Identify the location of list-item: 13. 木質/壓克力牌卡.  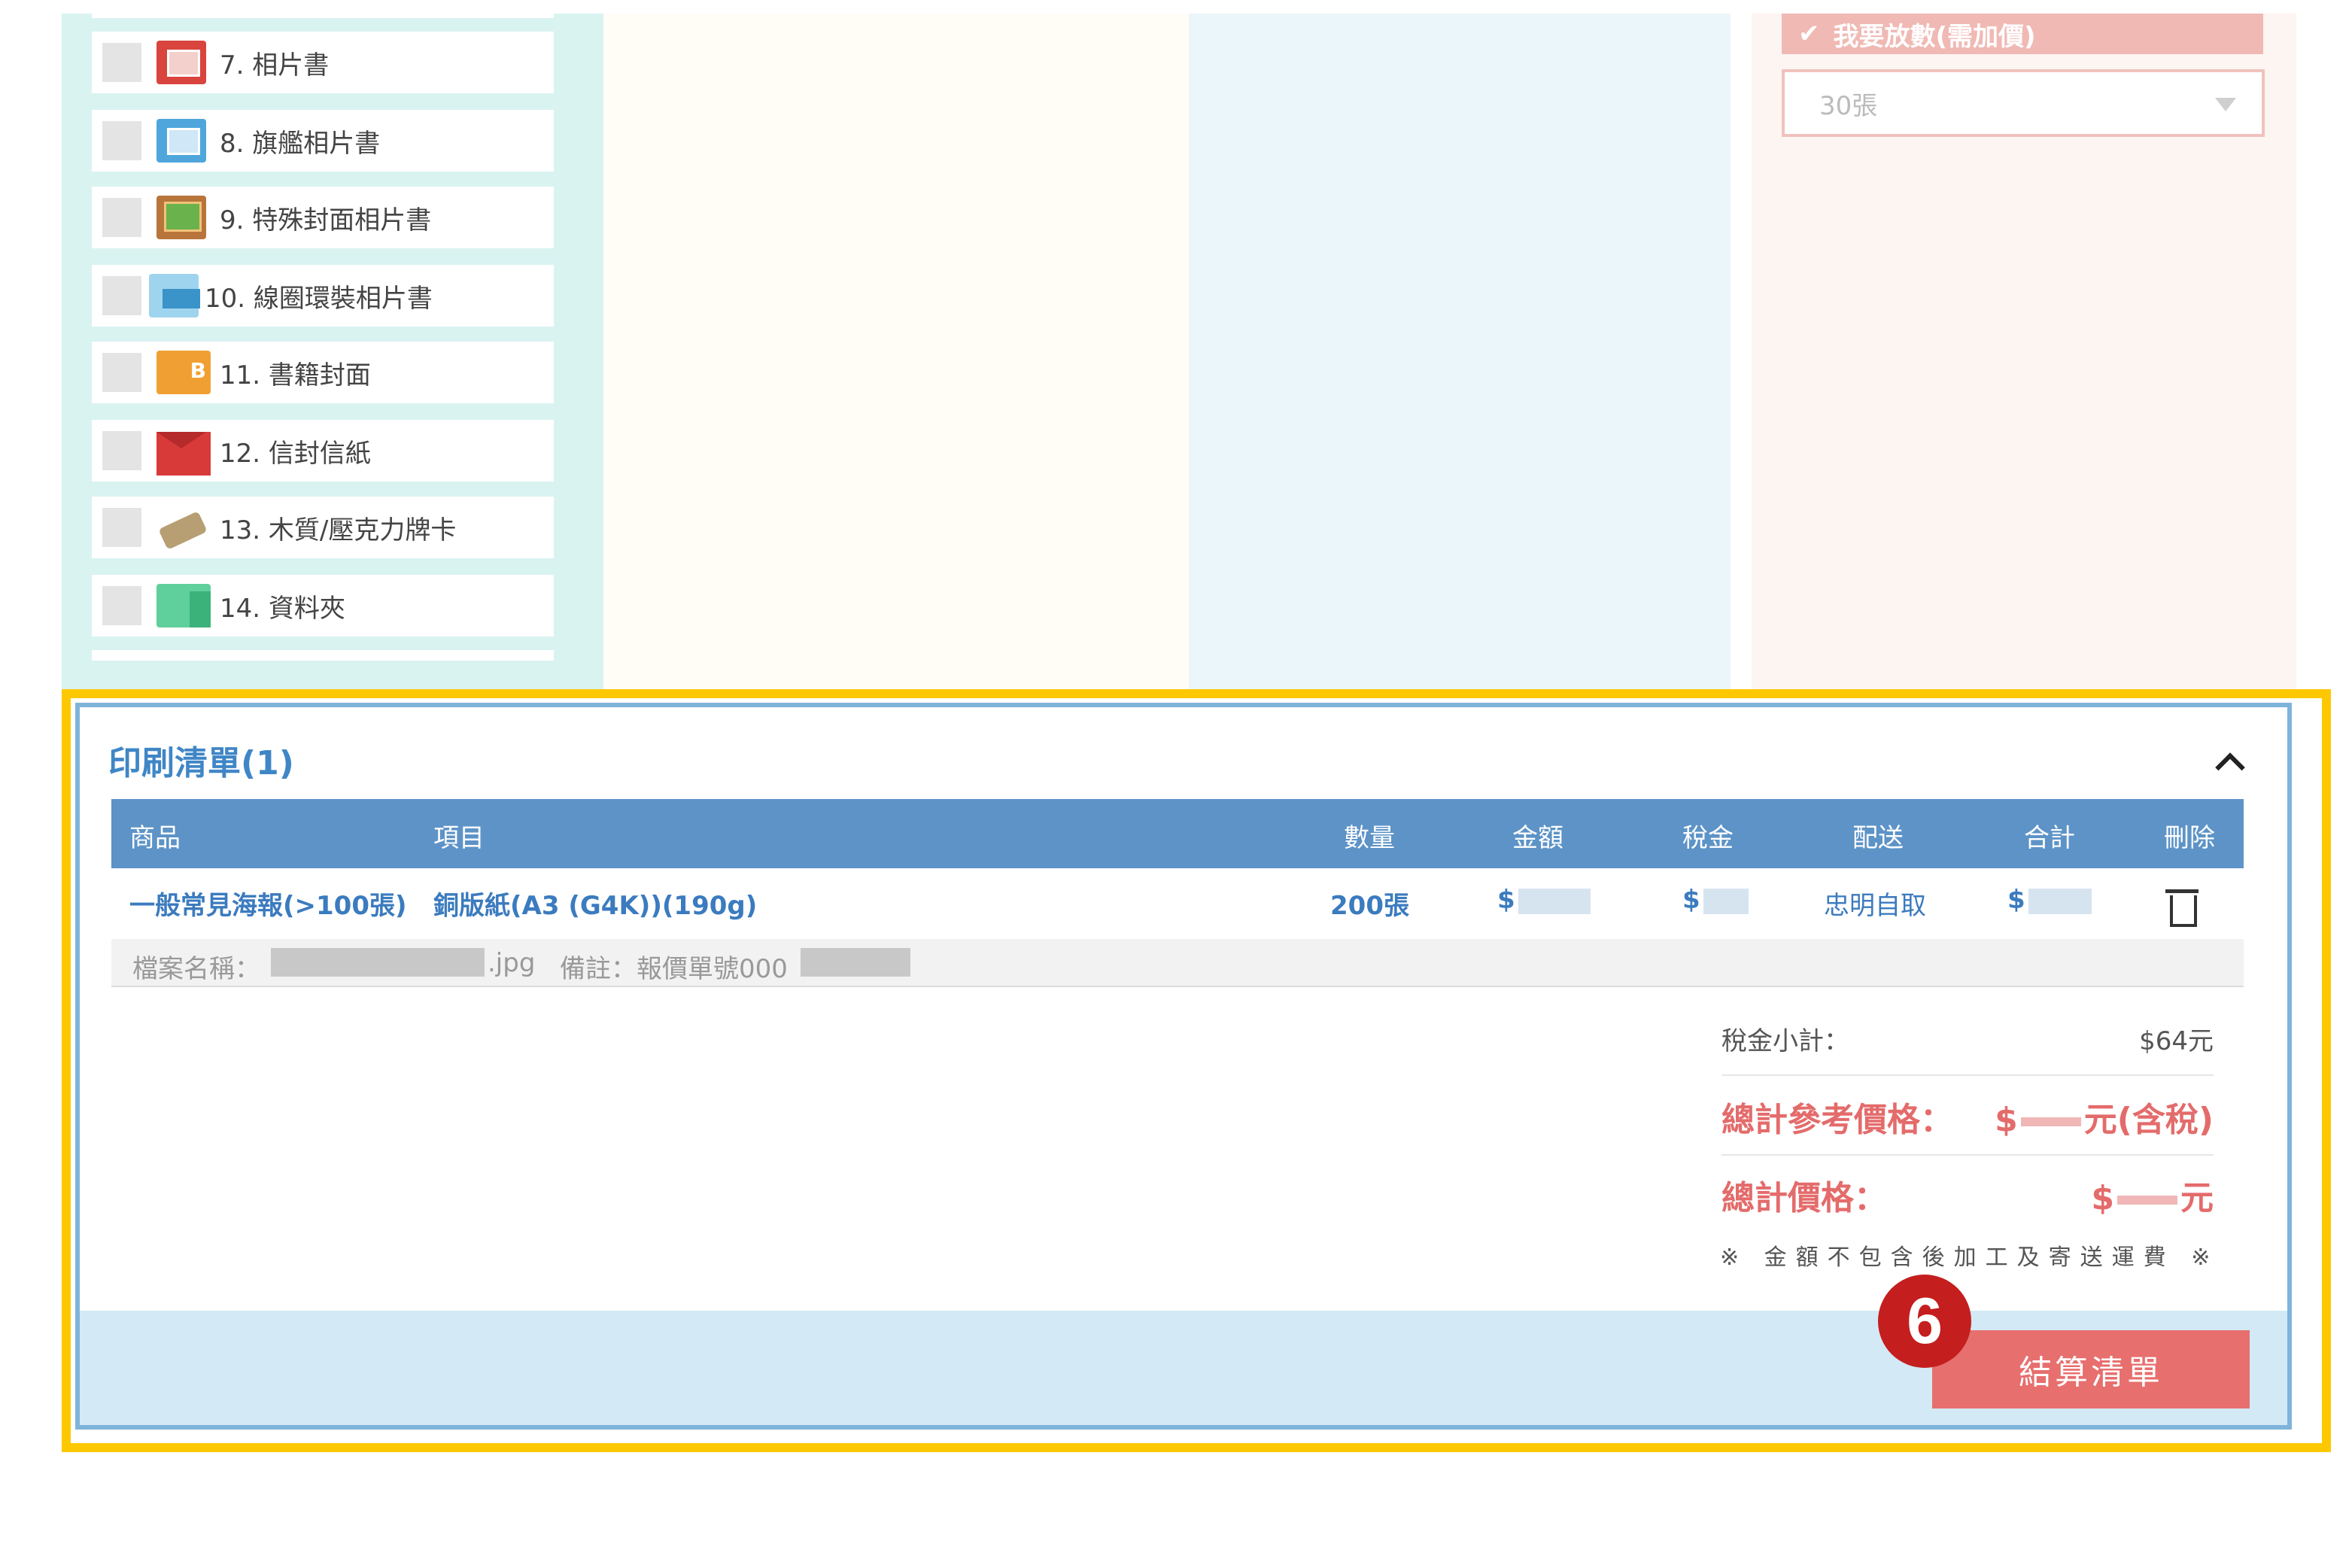
(323, 527).